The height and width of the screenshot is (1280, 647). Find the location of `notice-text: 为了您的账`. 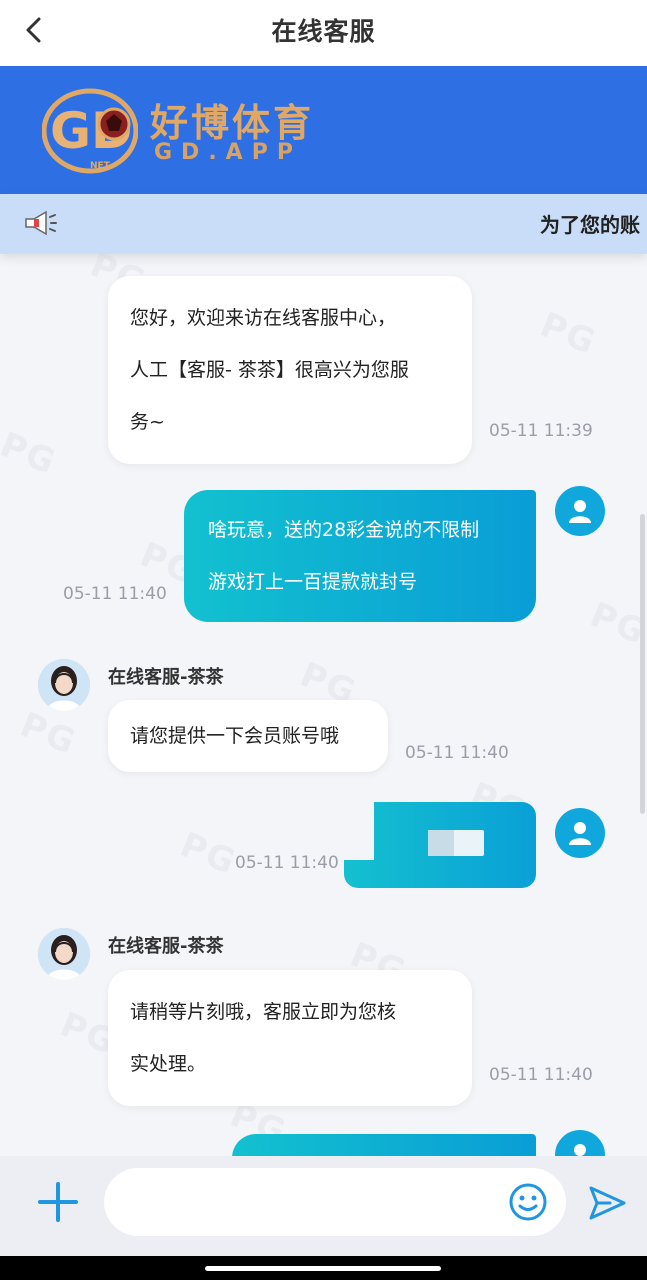

notice-text: 为了您的账 is located at coordinates (590, 225).